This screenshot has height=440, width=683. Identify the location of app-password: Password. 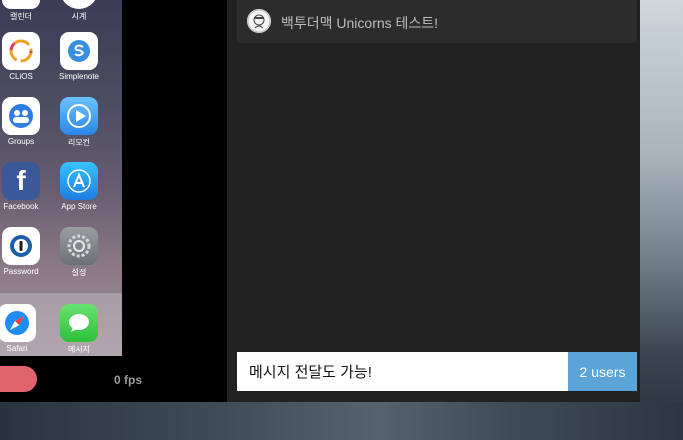
(25, 251).